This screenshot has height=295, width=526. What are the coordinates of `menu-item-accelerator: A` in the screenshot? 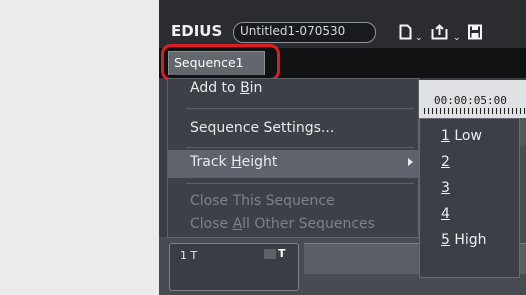 It's located at (237, 224).